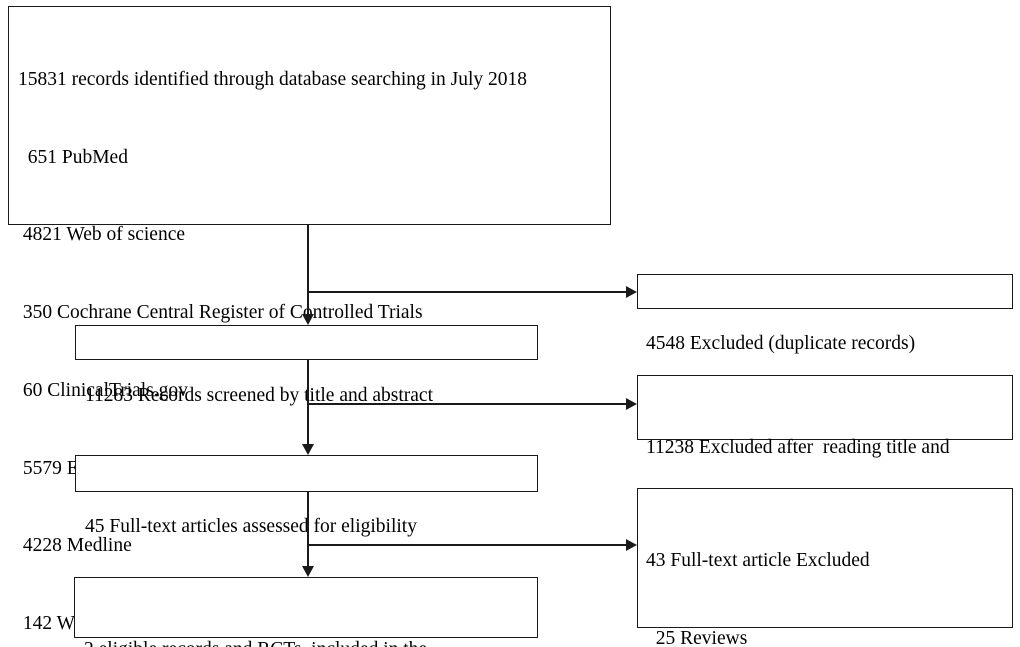 The height and width of the screenshot is (647, 1020). What do you see at coordinates (631, 544) in the screenshot?
I see `arrow-to-excluded-fulltext` at bounding box center [631, 544].